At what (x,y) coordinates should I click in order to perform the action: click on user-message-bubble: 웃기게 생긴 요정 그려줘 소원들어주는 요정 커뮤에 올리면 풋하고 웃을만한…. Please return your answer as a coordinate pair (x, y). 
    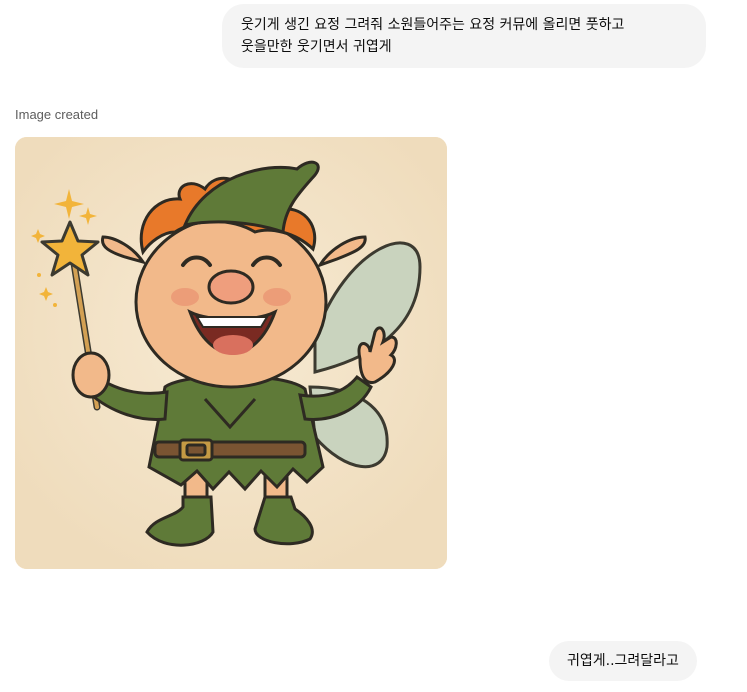
    Looking at the image, I should click on (464, 36).